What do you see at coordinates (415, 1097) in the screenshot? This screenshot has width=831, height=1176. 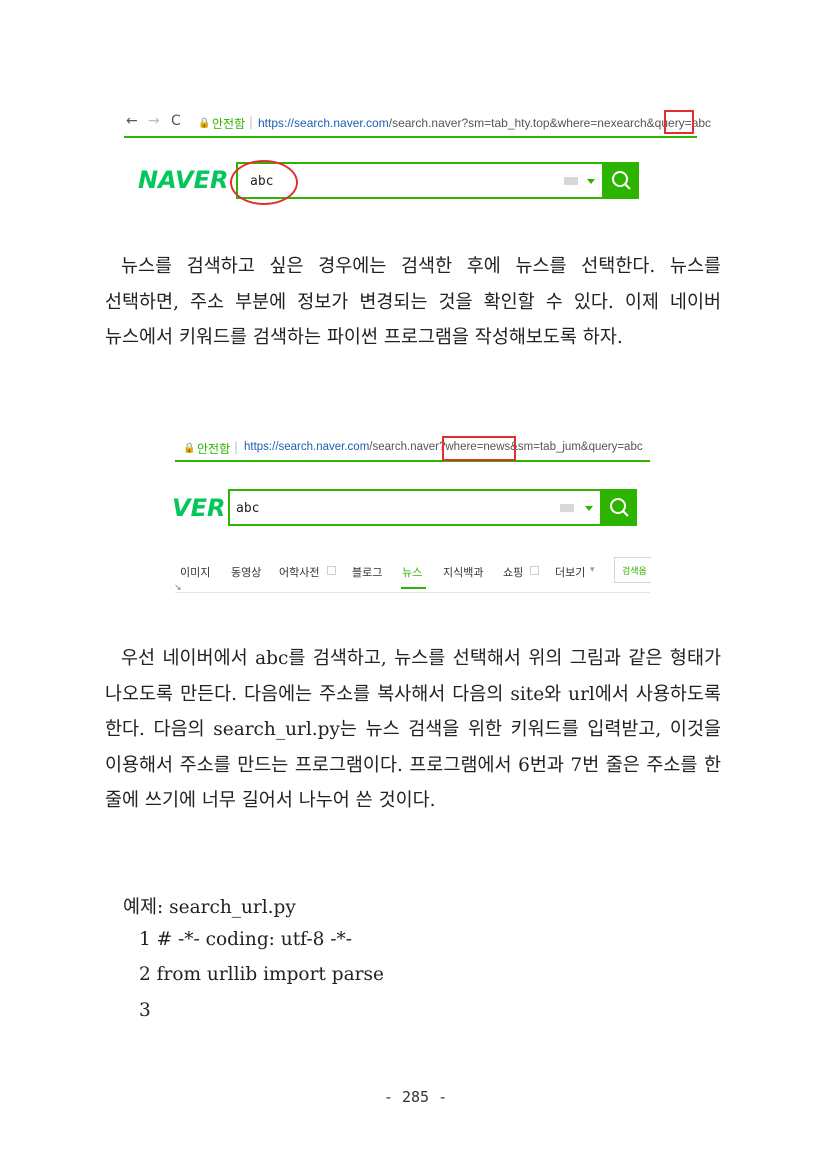 I see `page-number: - 285 -` at bounding box center [415, 1097].